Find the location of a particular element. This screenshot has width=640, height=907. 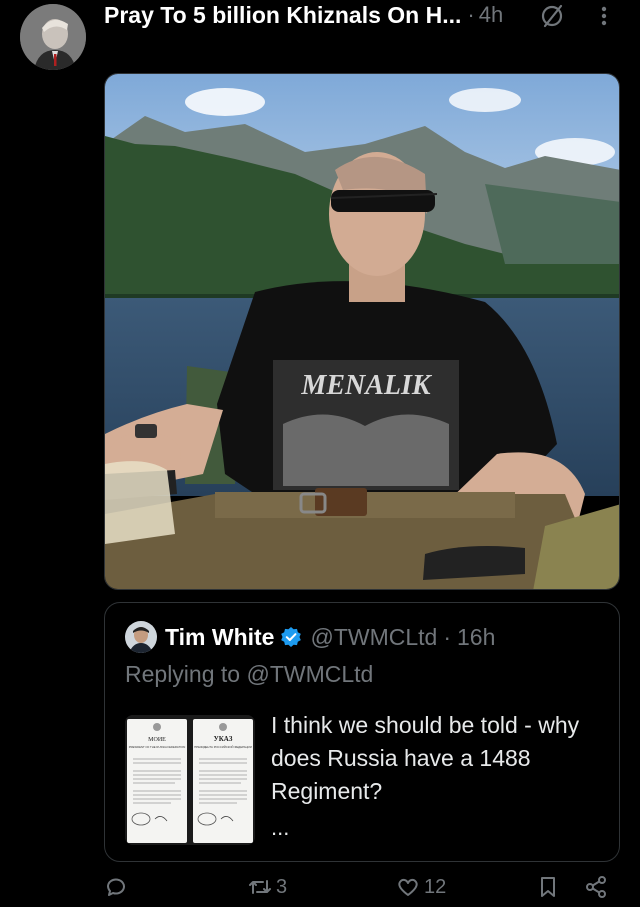

shirt-print-text: MENALIK is located at coordinates (366, 385).